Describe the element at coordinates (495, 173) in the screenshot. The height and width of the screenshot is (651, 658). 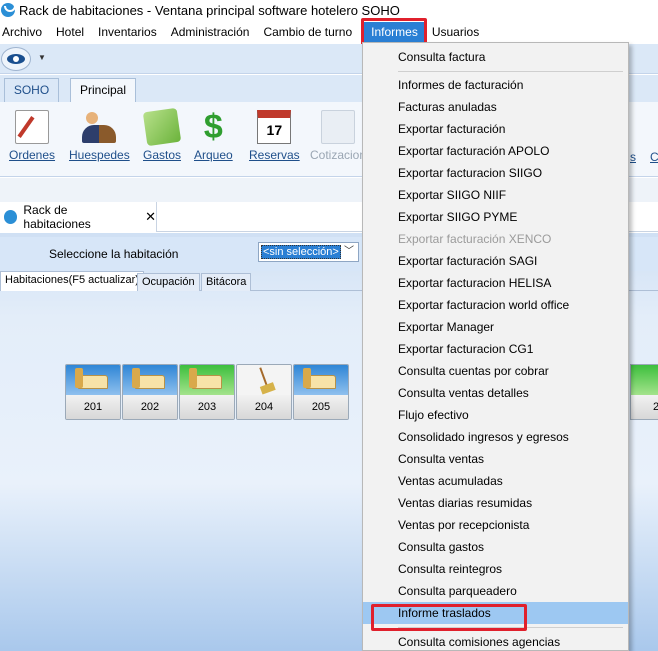
I see `menu-item-exportar-siigo: Exportar facturacion SIIGO` at that location.